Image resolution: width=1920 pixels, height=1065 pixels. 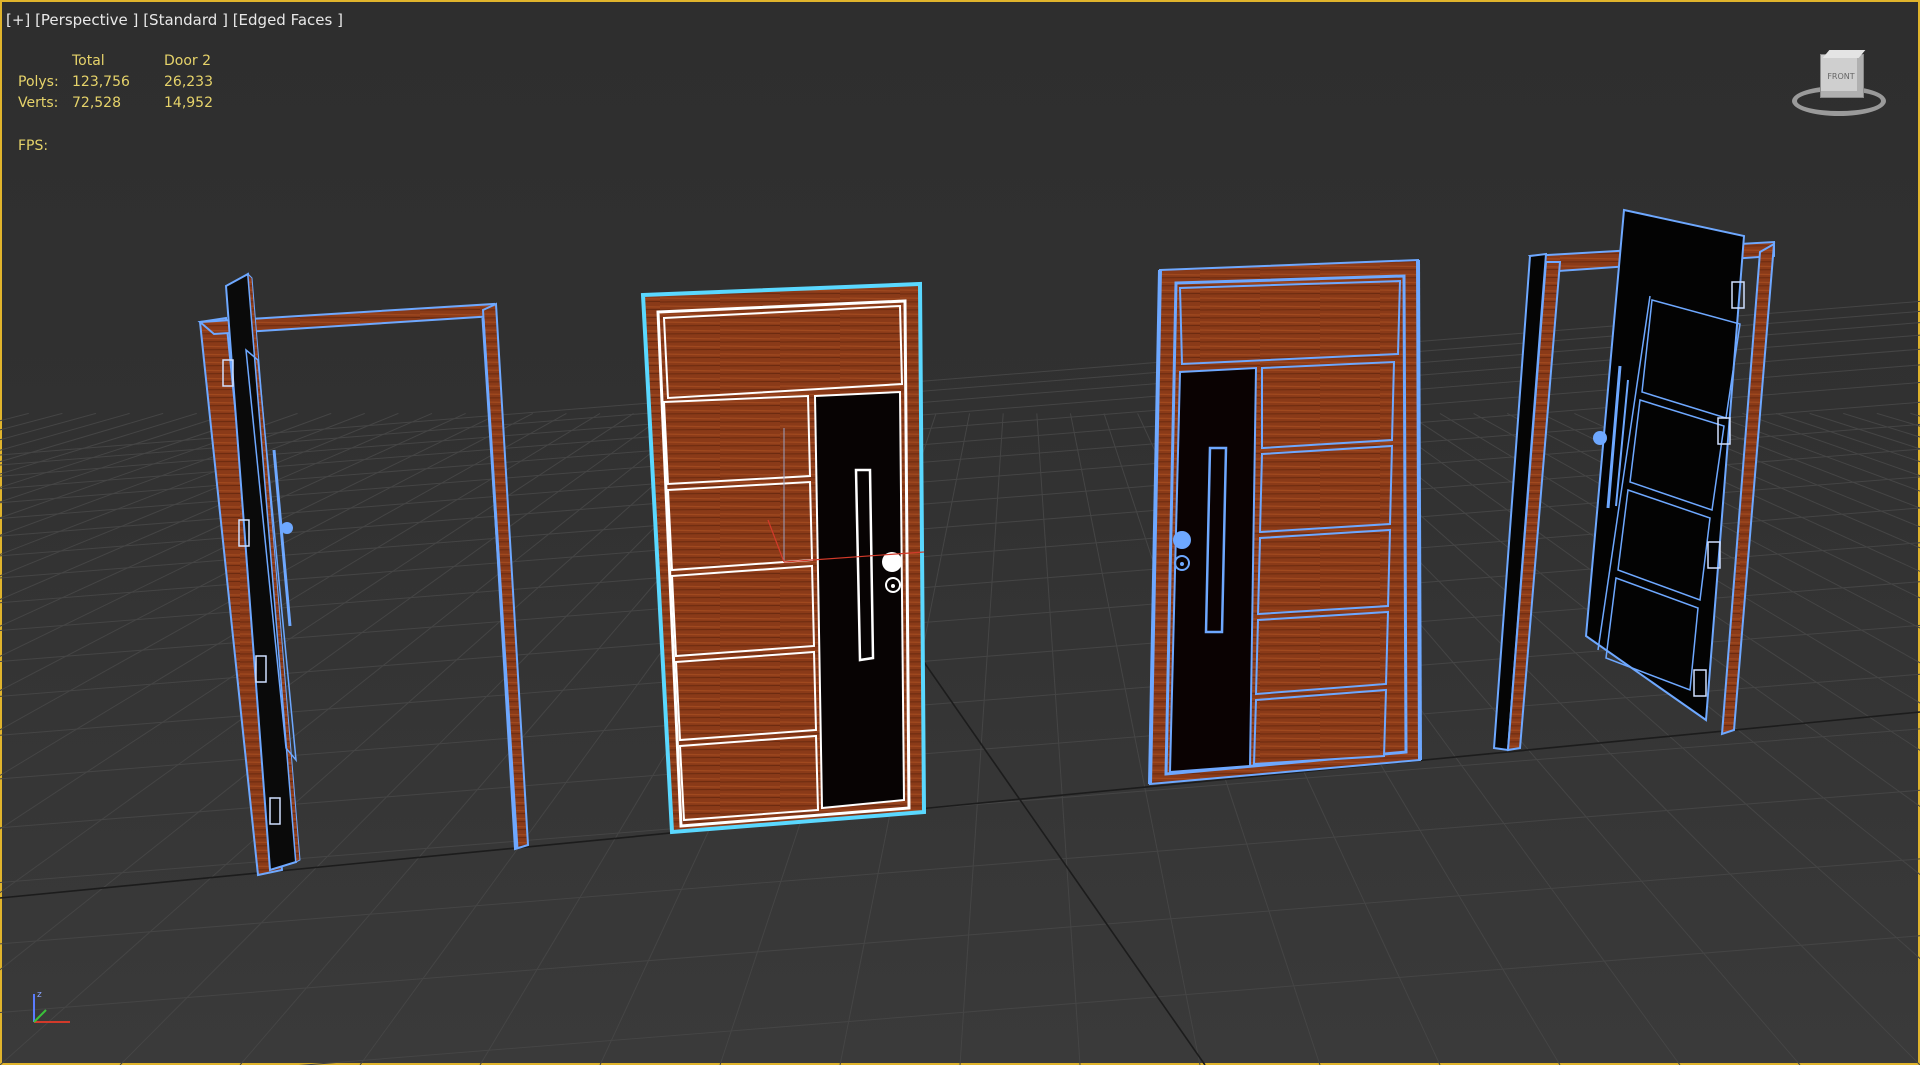 I want to click on stats-polys-selection: 26,233, so click(x=188, y=82).